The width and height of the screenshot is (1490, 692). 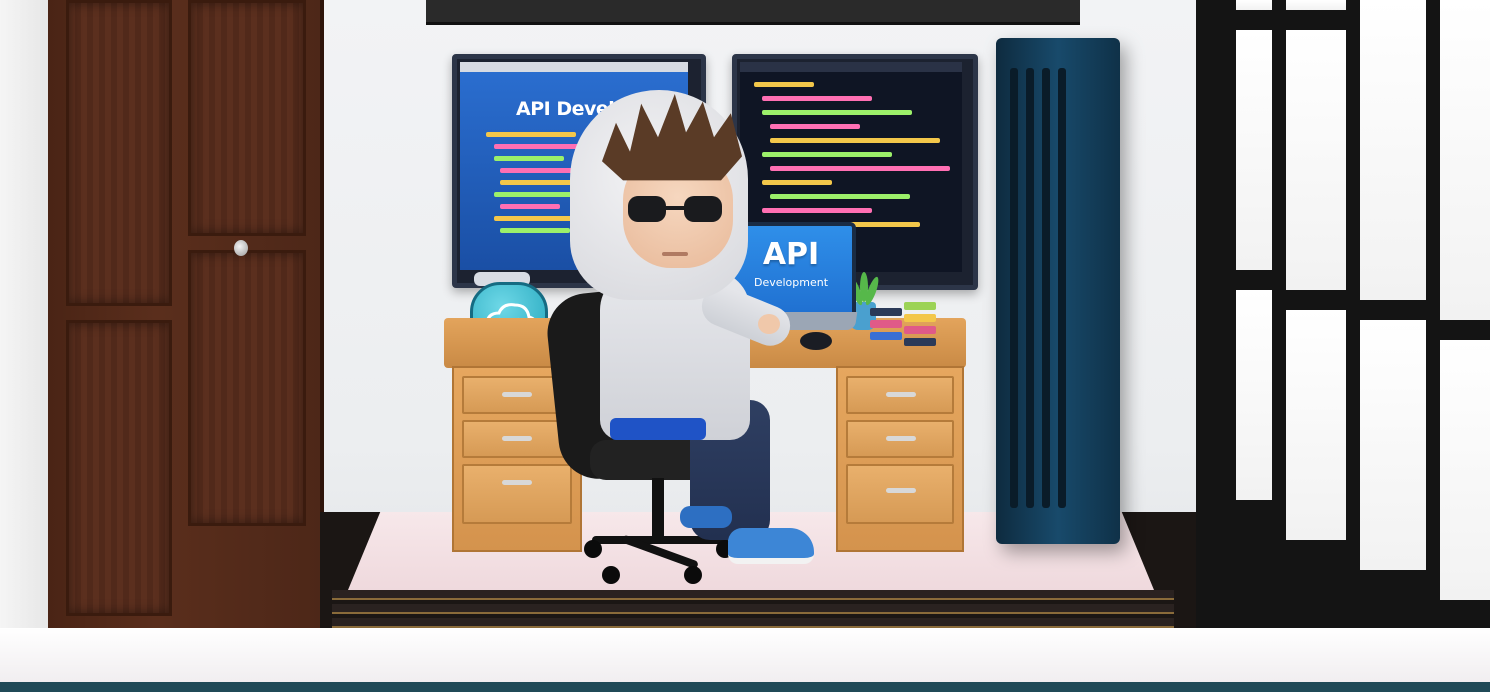 I want to click on foreground-ledge, so click(x=745, y=655).